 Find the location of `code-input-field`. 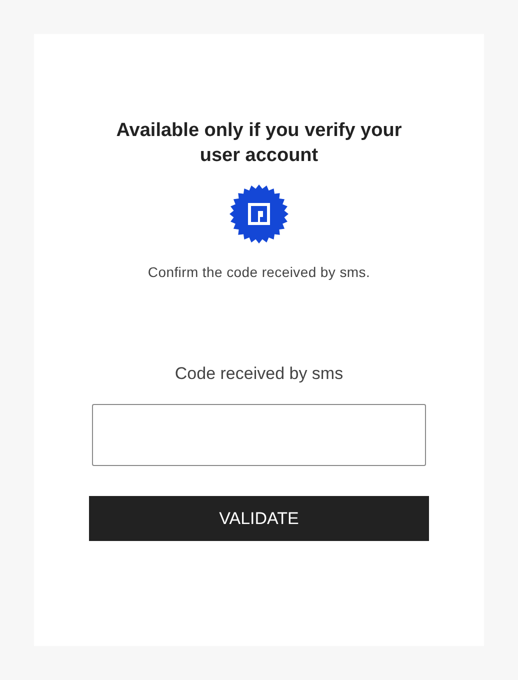

code-input-field is located at coordinates (259, 435).